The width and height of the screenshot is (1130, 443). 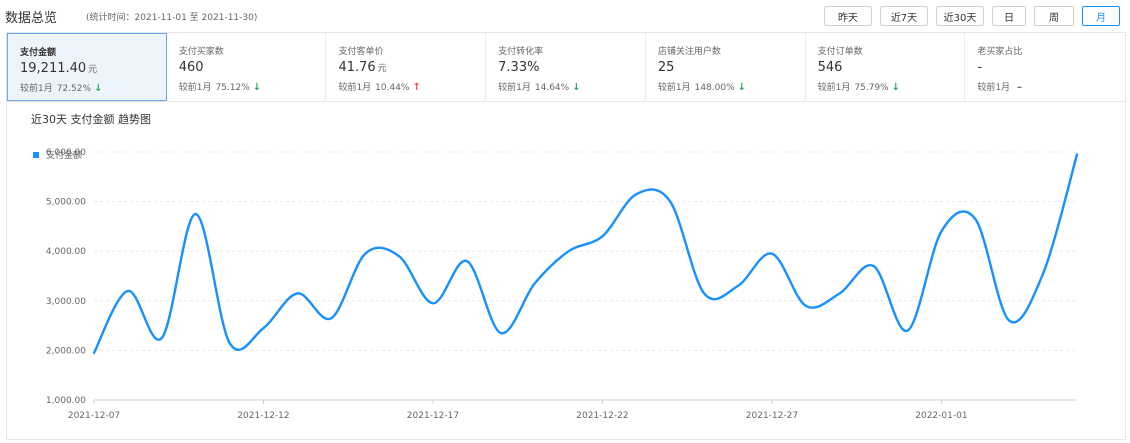 What do you see at coordinates (94, 416) in the screenshot?
I see `x-tick-label: 2021-12-07` at bounding box center [94, 416].